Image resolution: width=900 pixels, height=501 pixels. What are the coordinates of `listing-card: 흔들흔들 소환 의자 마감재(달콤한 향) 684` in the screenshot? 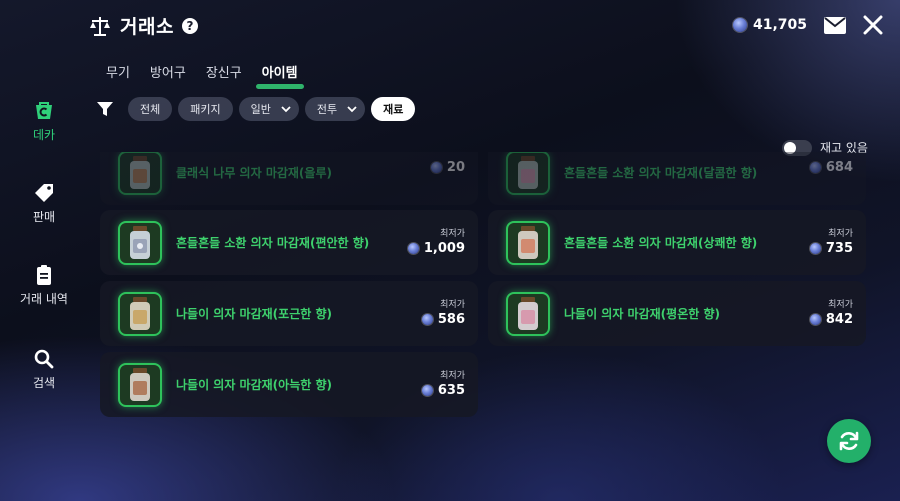 It's located at (677, 178).